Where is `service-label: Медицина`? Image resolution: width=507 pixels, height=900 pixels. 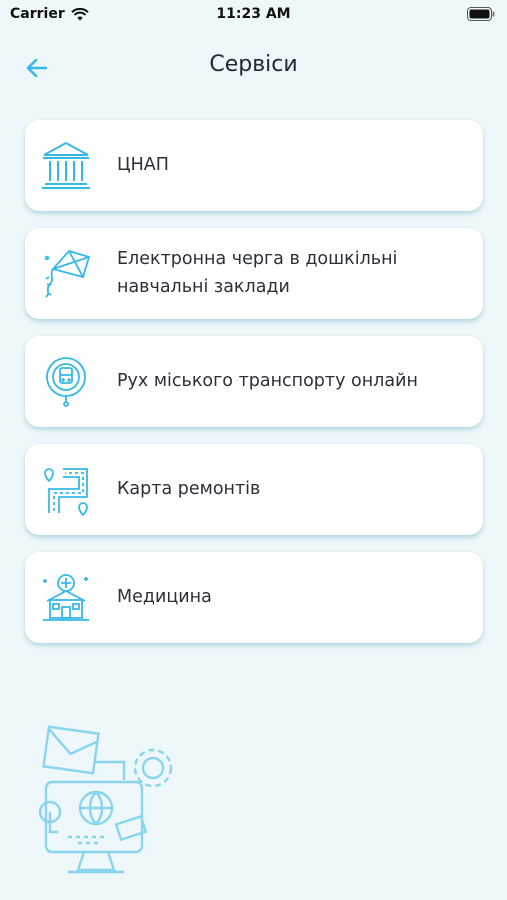
service-label: Медицина is located at coordinates (164, 597).